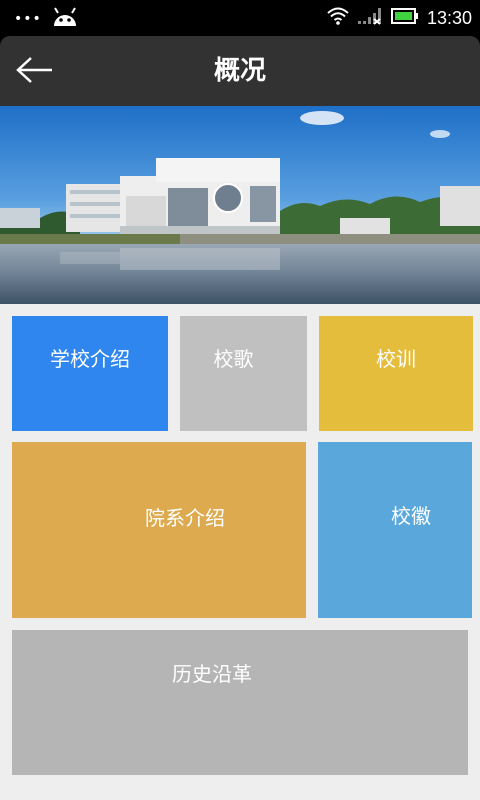 This screenshot has width=480, height=800. What do you see at coordinates (212, 674) in the screenshot?
I see `tile-label: 历史沿革` at bounding box center [212, 674].